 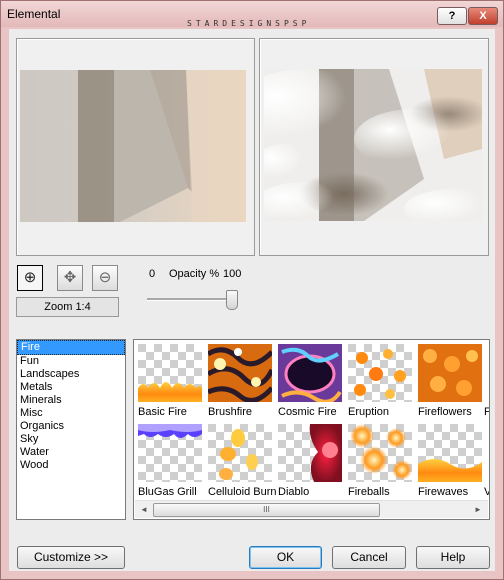 What do you see at coordinates (453, 557) in the screenshot?
I see `help-button: Help` at bounding box center [453, 557].